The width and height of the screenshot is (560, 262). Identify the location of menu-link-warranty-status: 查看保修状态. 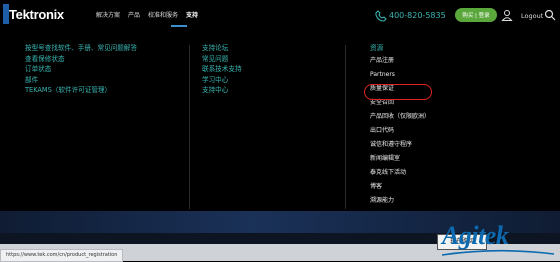
(81, 59).